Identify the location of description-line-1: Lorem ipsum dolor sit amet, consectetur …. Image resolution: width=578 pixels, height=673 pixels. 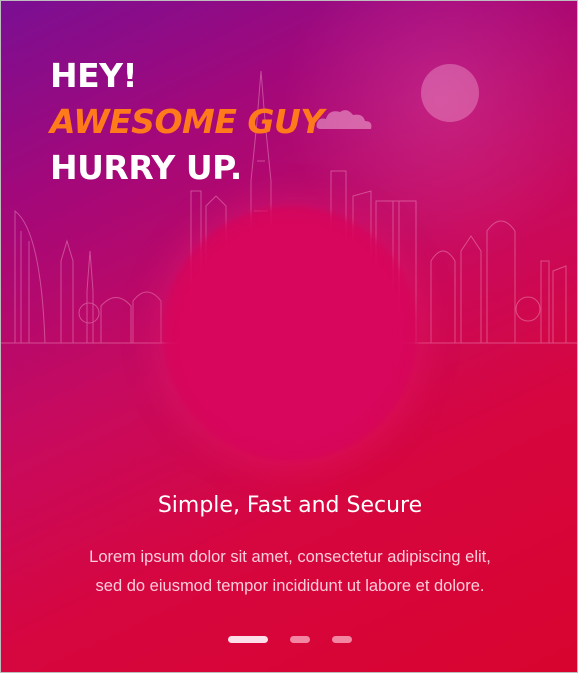
(290, 557).